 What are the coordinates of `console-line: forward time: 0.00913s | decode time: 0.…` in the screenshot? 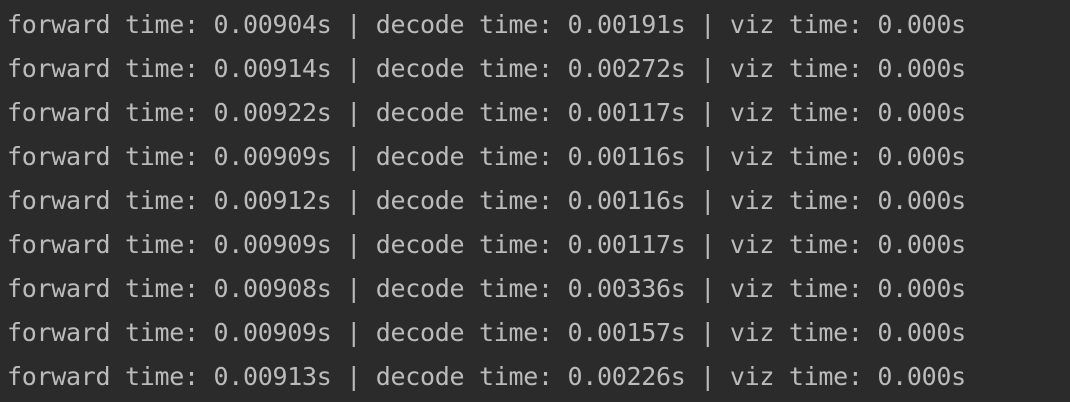 It's located at (486, 376).